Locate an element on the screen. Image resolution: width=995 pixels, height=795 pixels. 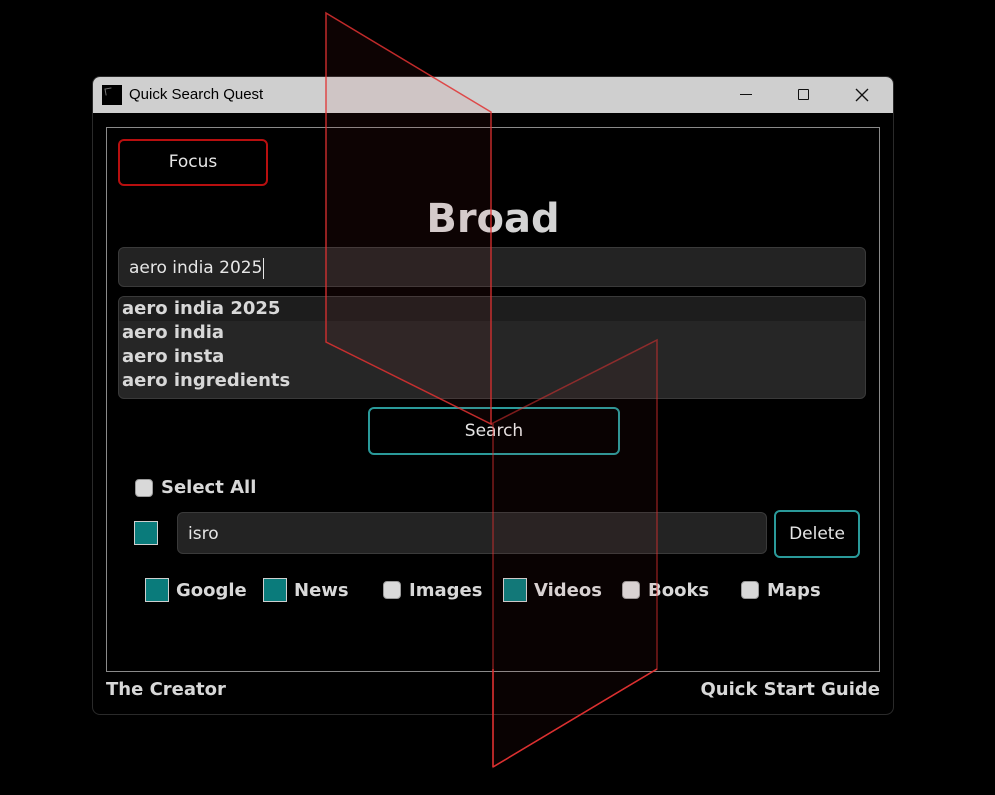
app-icon is located at coordinates (112, 95).